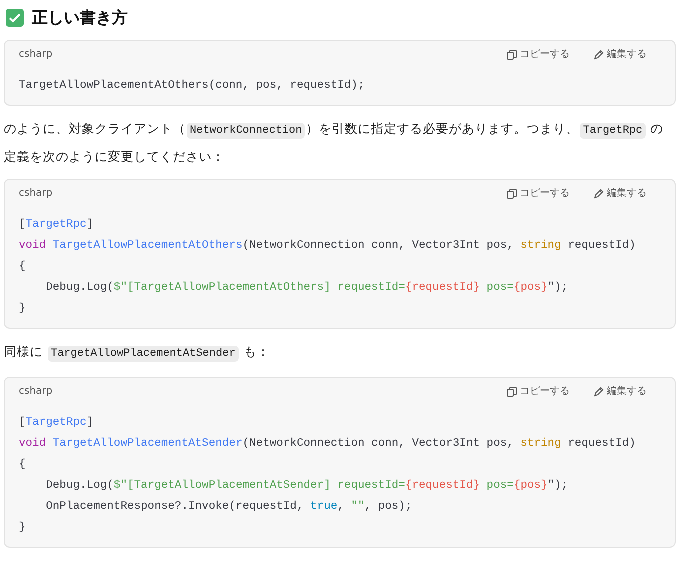 This screenshot has width=680, height=579. I want to click on code-line: OnPlacementResponse?.Invoke(requestId, true, "", pos);, so click(229, 507).